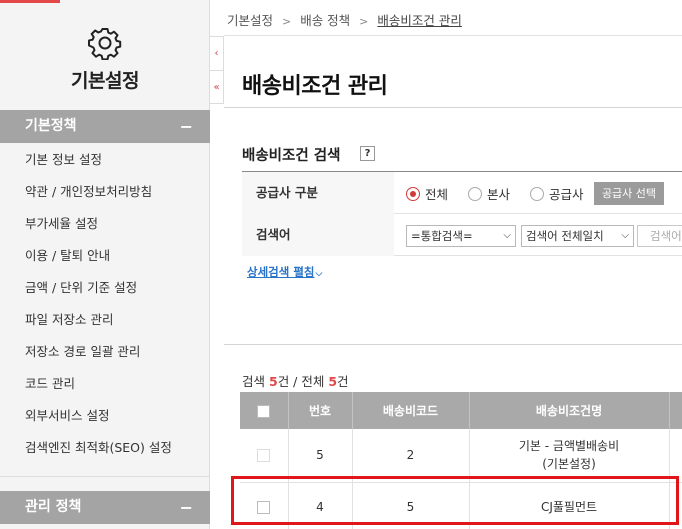 The width and height of the screenshot is (682, 529). I want to click on detail-search-toggle: 상세검색 펼침⌵, so click(284, 272).